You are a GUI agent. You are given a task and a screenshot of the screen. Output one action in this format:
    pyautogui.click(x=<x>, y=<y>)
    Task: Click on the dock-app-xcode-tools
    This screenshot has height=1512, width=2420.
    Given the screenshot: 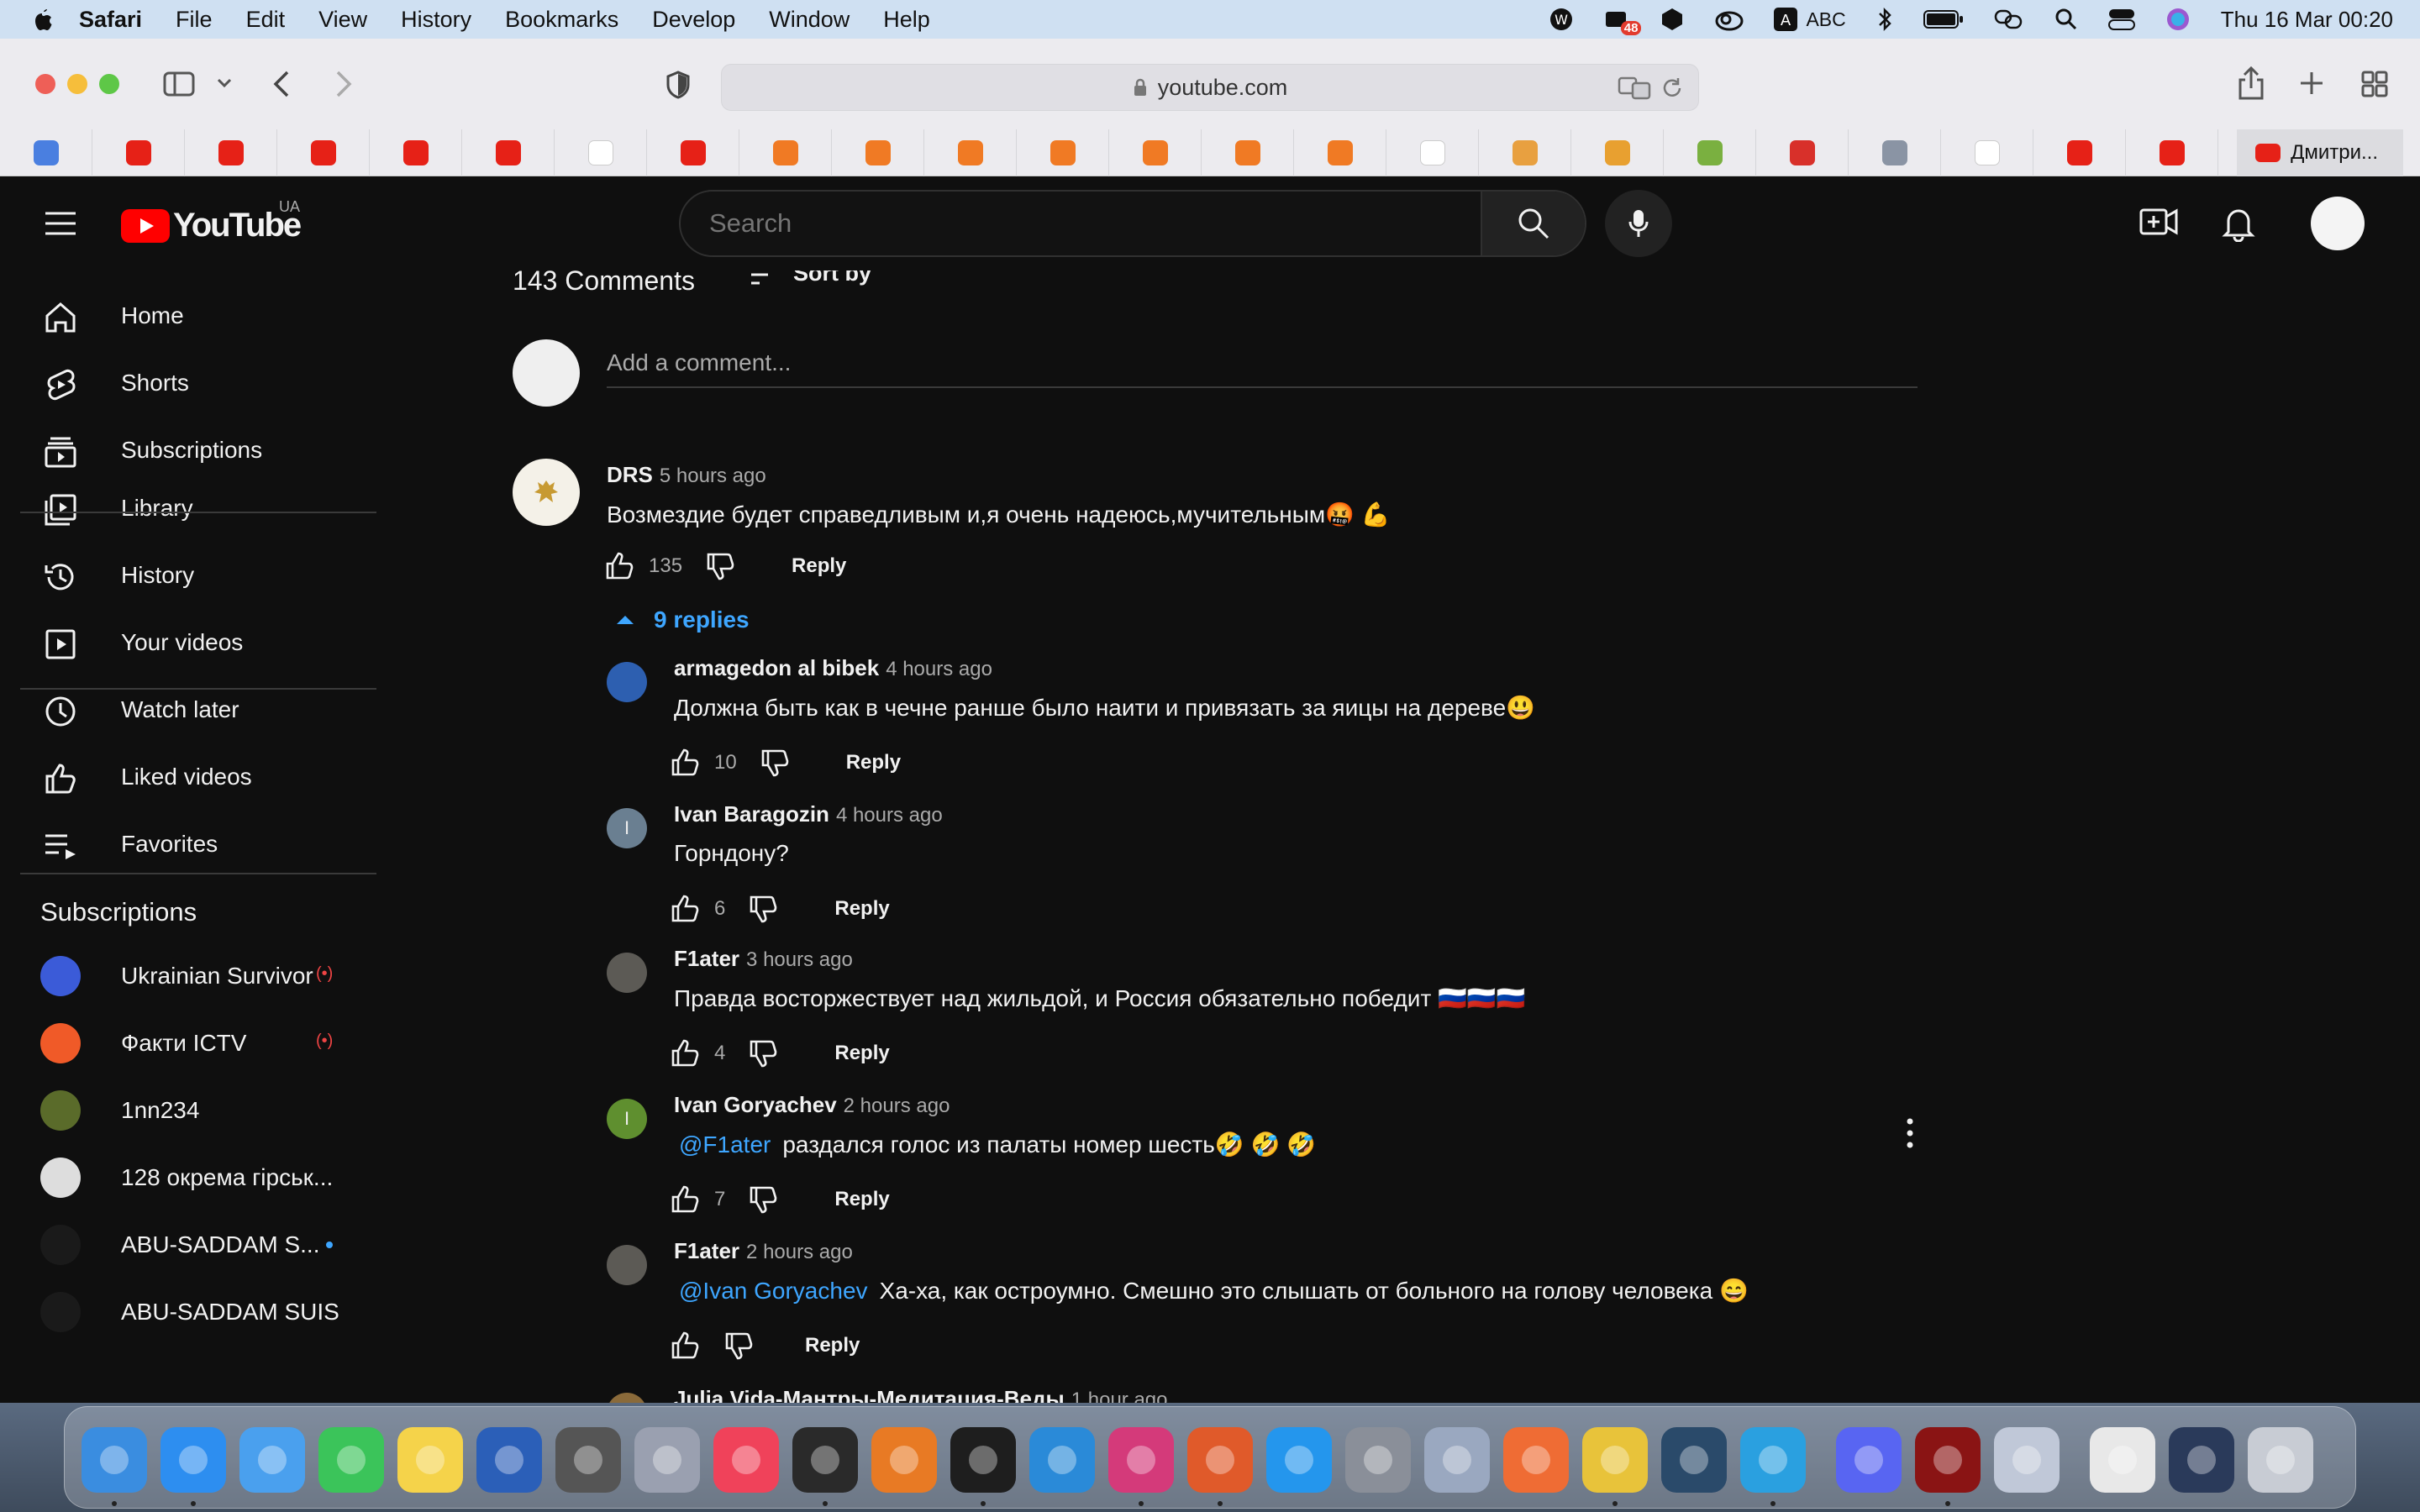 What is the action you would take?
    pyautogui.click(x=1457, y=1460)
    